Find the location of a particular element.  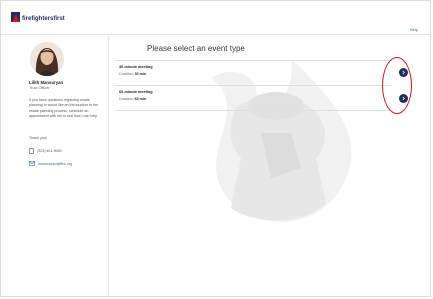

phone-number: (323) 401-9040 is located at coordinates (49, 151).